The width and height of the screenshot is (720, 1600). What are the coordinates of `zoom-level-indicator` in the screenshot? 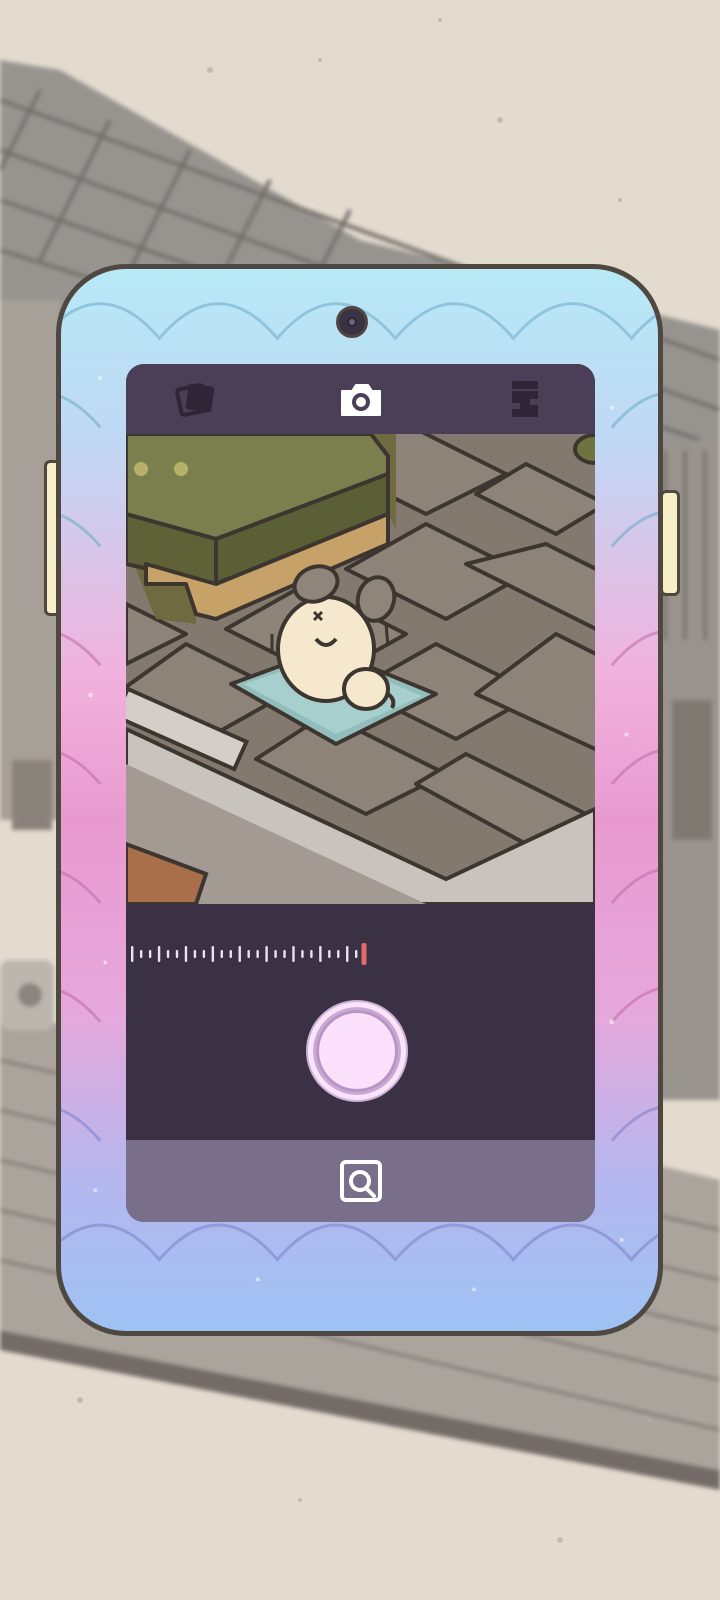 It's located at (364, 954).